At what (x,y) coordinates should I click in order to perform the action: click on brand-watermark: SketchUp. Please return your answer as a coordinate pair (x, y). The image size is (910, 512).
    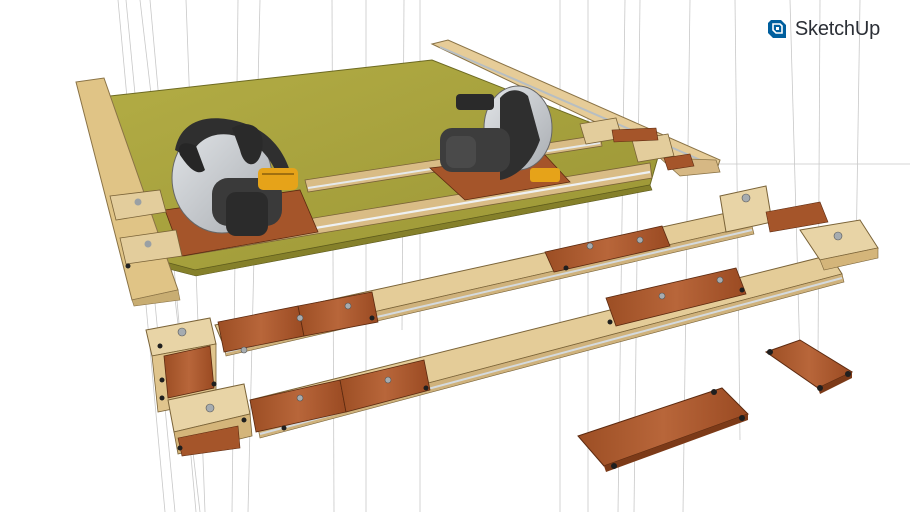
    Looking at the image, I should click on (822, 29).